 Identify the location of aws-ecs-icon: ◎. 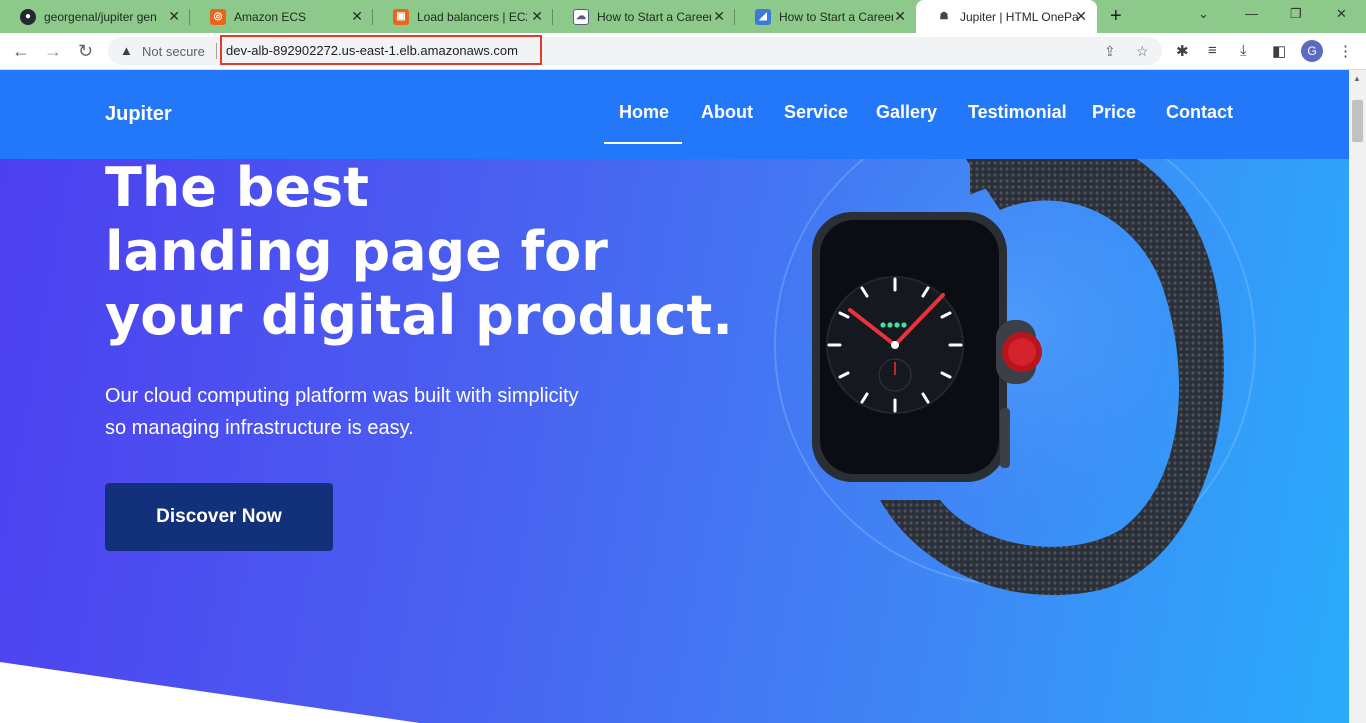
(218, 16).